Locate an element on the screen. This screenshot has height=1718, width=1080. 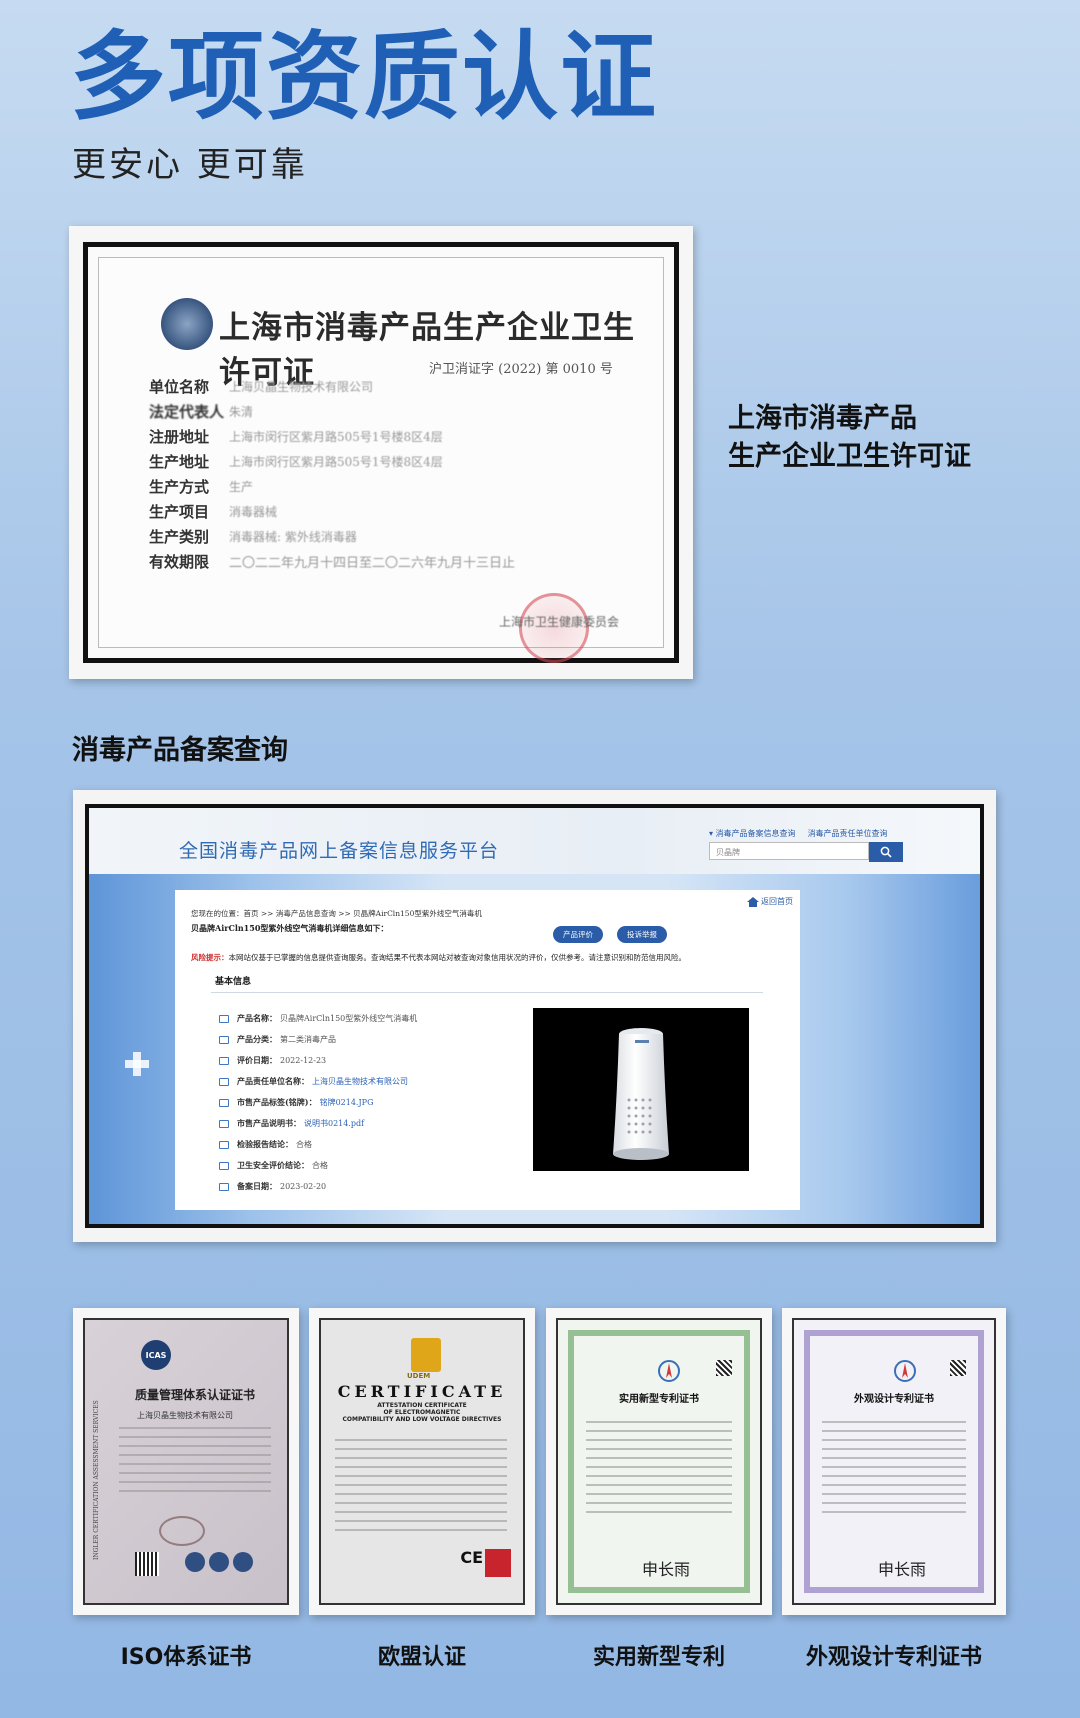
info-field: 产品责任单位名称： 上海贝晶生物技术有限公司 is located at coordinates (318, 1081).